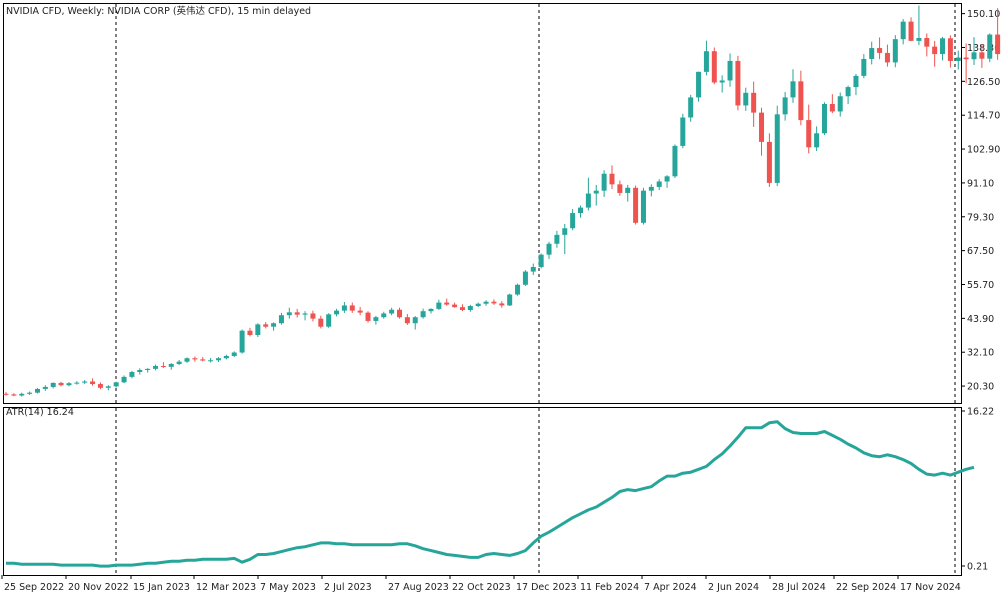  Describe the element at coordinates (980, 251) in the screenshot. I see `price-tick-label: 67.50` at that location.